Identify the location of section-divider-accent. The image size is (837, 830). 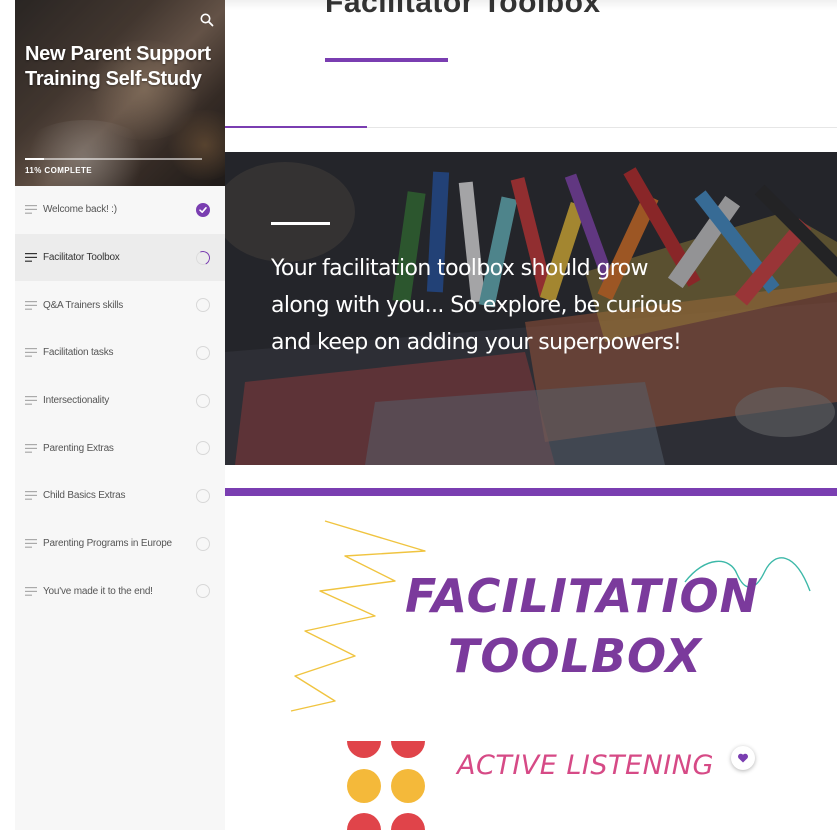
(296, 127).